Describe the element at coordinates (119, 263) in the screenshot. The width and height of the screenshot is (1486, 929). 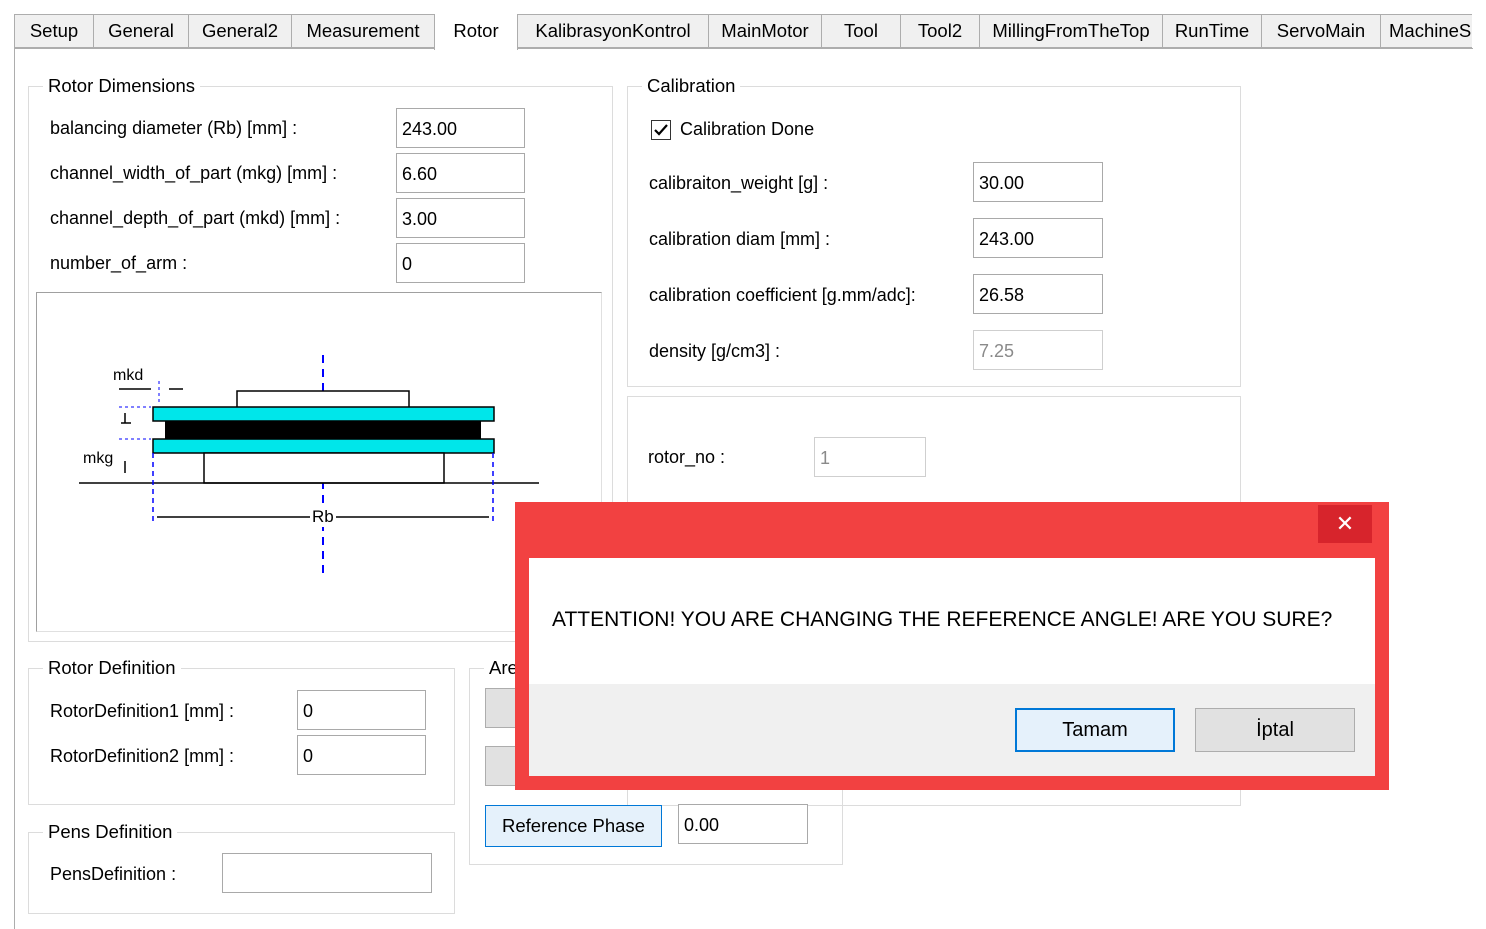
I see `number-of-arm-label: number_of_arm :` at that location.